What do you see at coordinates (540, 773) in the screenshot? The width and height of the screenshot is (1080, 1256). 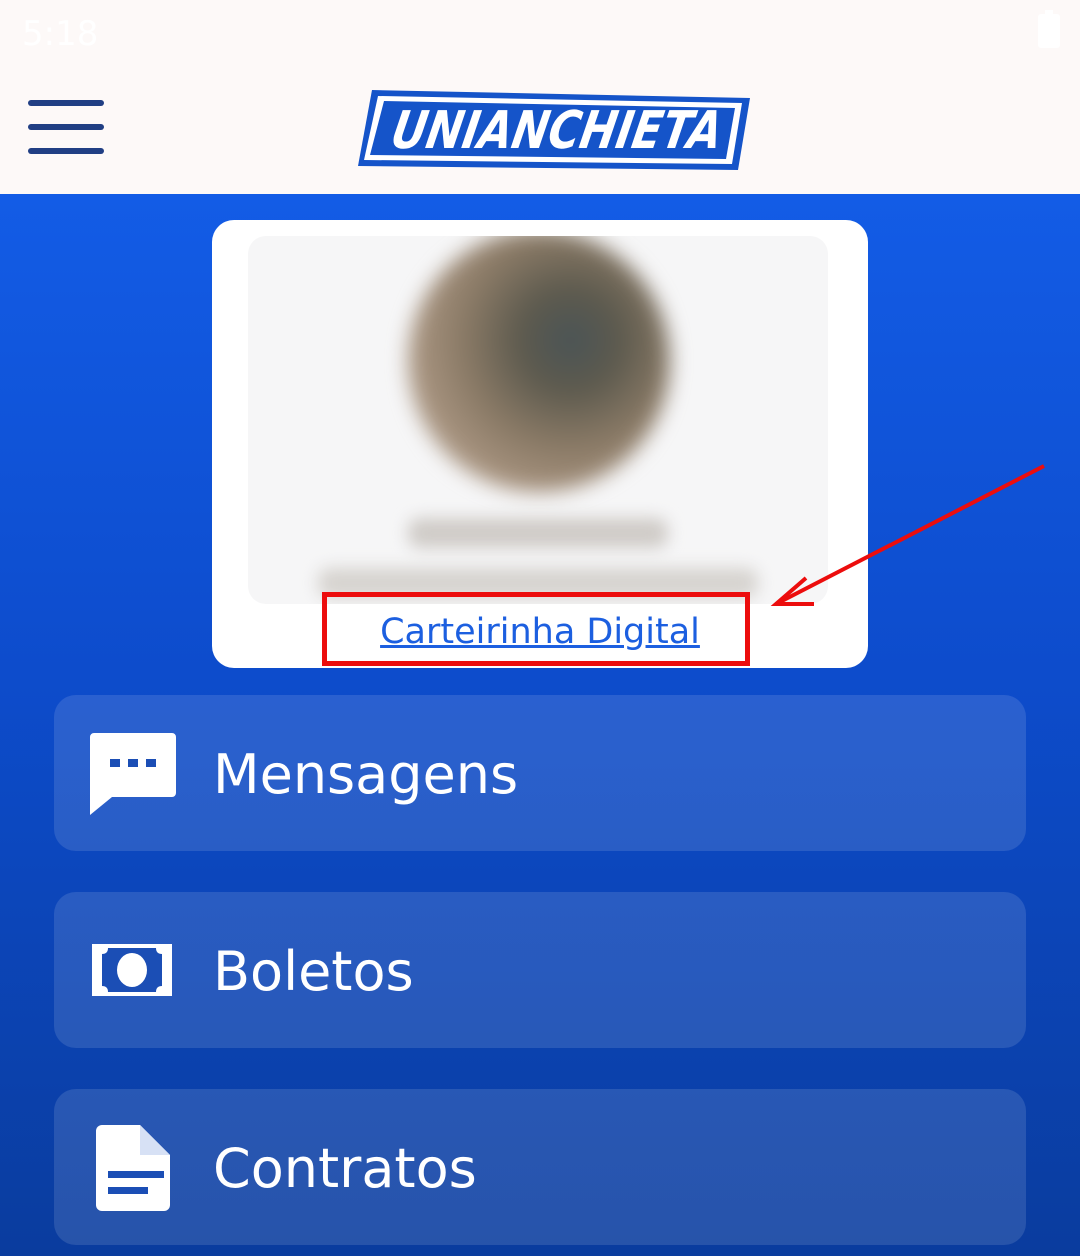 I see `menu-item-mensagens: Mensagens` at bounding box center [540, 773].